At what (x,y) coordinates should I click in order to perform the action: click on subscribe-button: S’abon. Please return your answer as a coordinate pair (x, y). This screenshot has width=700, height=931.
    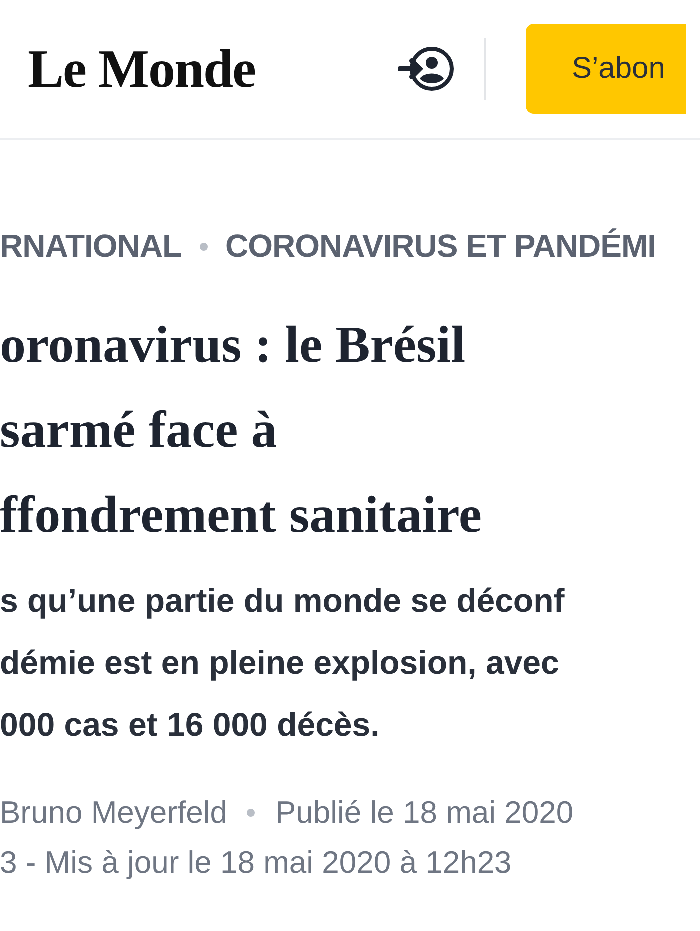
    Looking at the image, I should click on (606, 69).